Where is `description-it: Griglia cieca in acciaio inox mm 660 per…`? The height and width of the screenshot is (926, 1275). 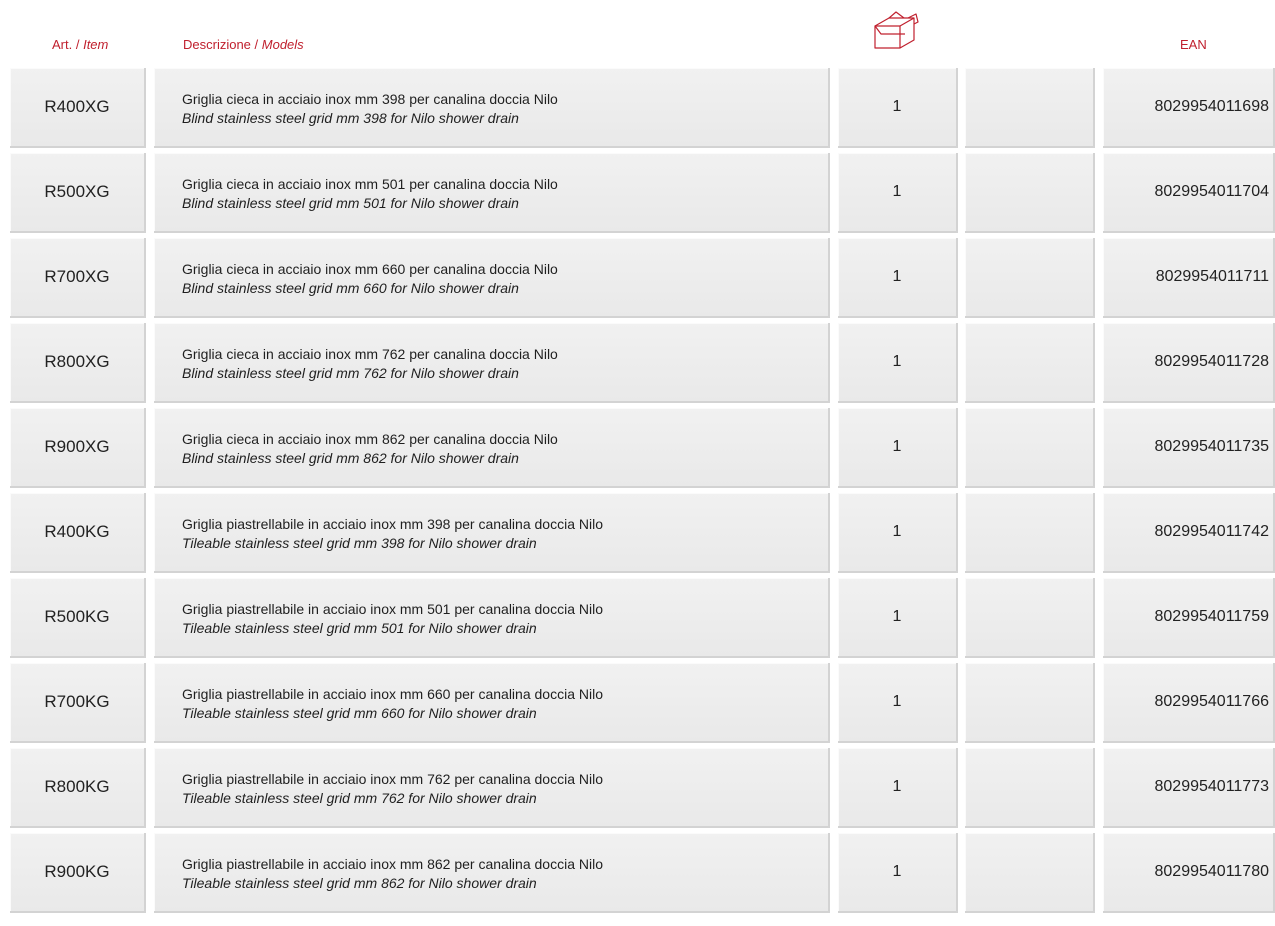 description-it: Griglia cieca in acciaio inox mm 660 per… is located at coordinates (370, 269).